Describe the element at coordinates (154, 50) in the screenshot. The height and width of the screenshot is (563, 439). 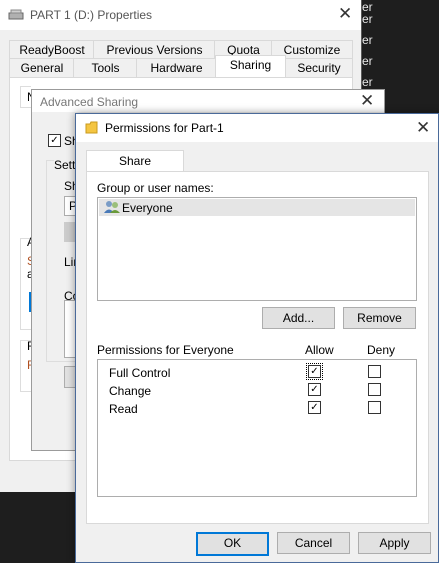
I see `tab-previous-versions: Previous Versions` at that location.